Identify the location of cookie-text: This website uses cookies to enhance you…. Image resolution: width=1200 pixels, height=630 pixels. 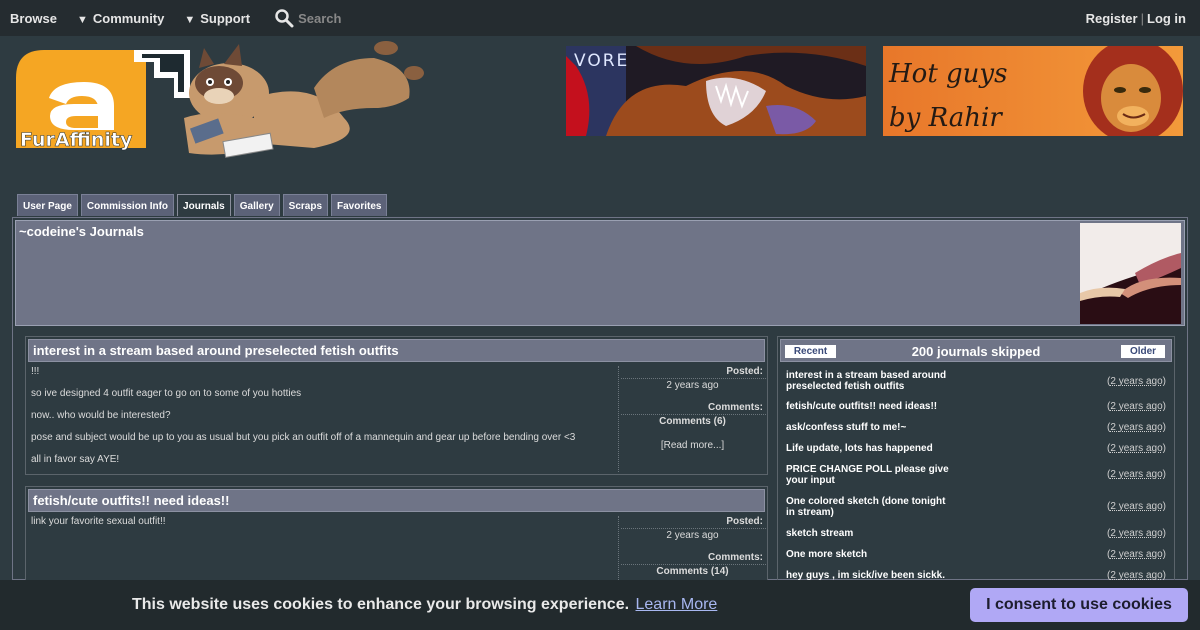
(381, 604).